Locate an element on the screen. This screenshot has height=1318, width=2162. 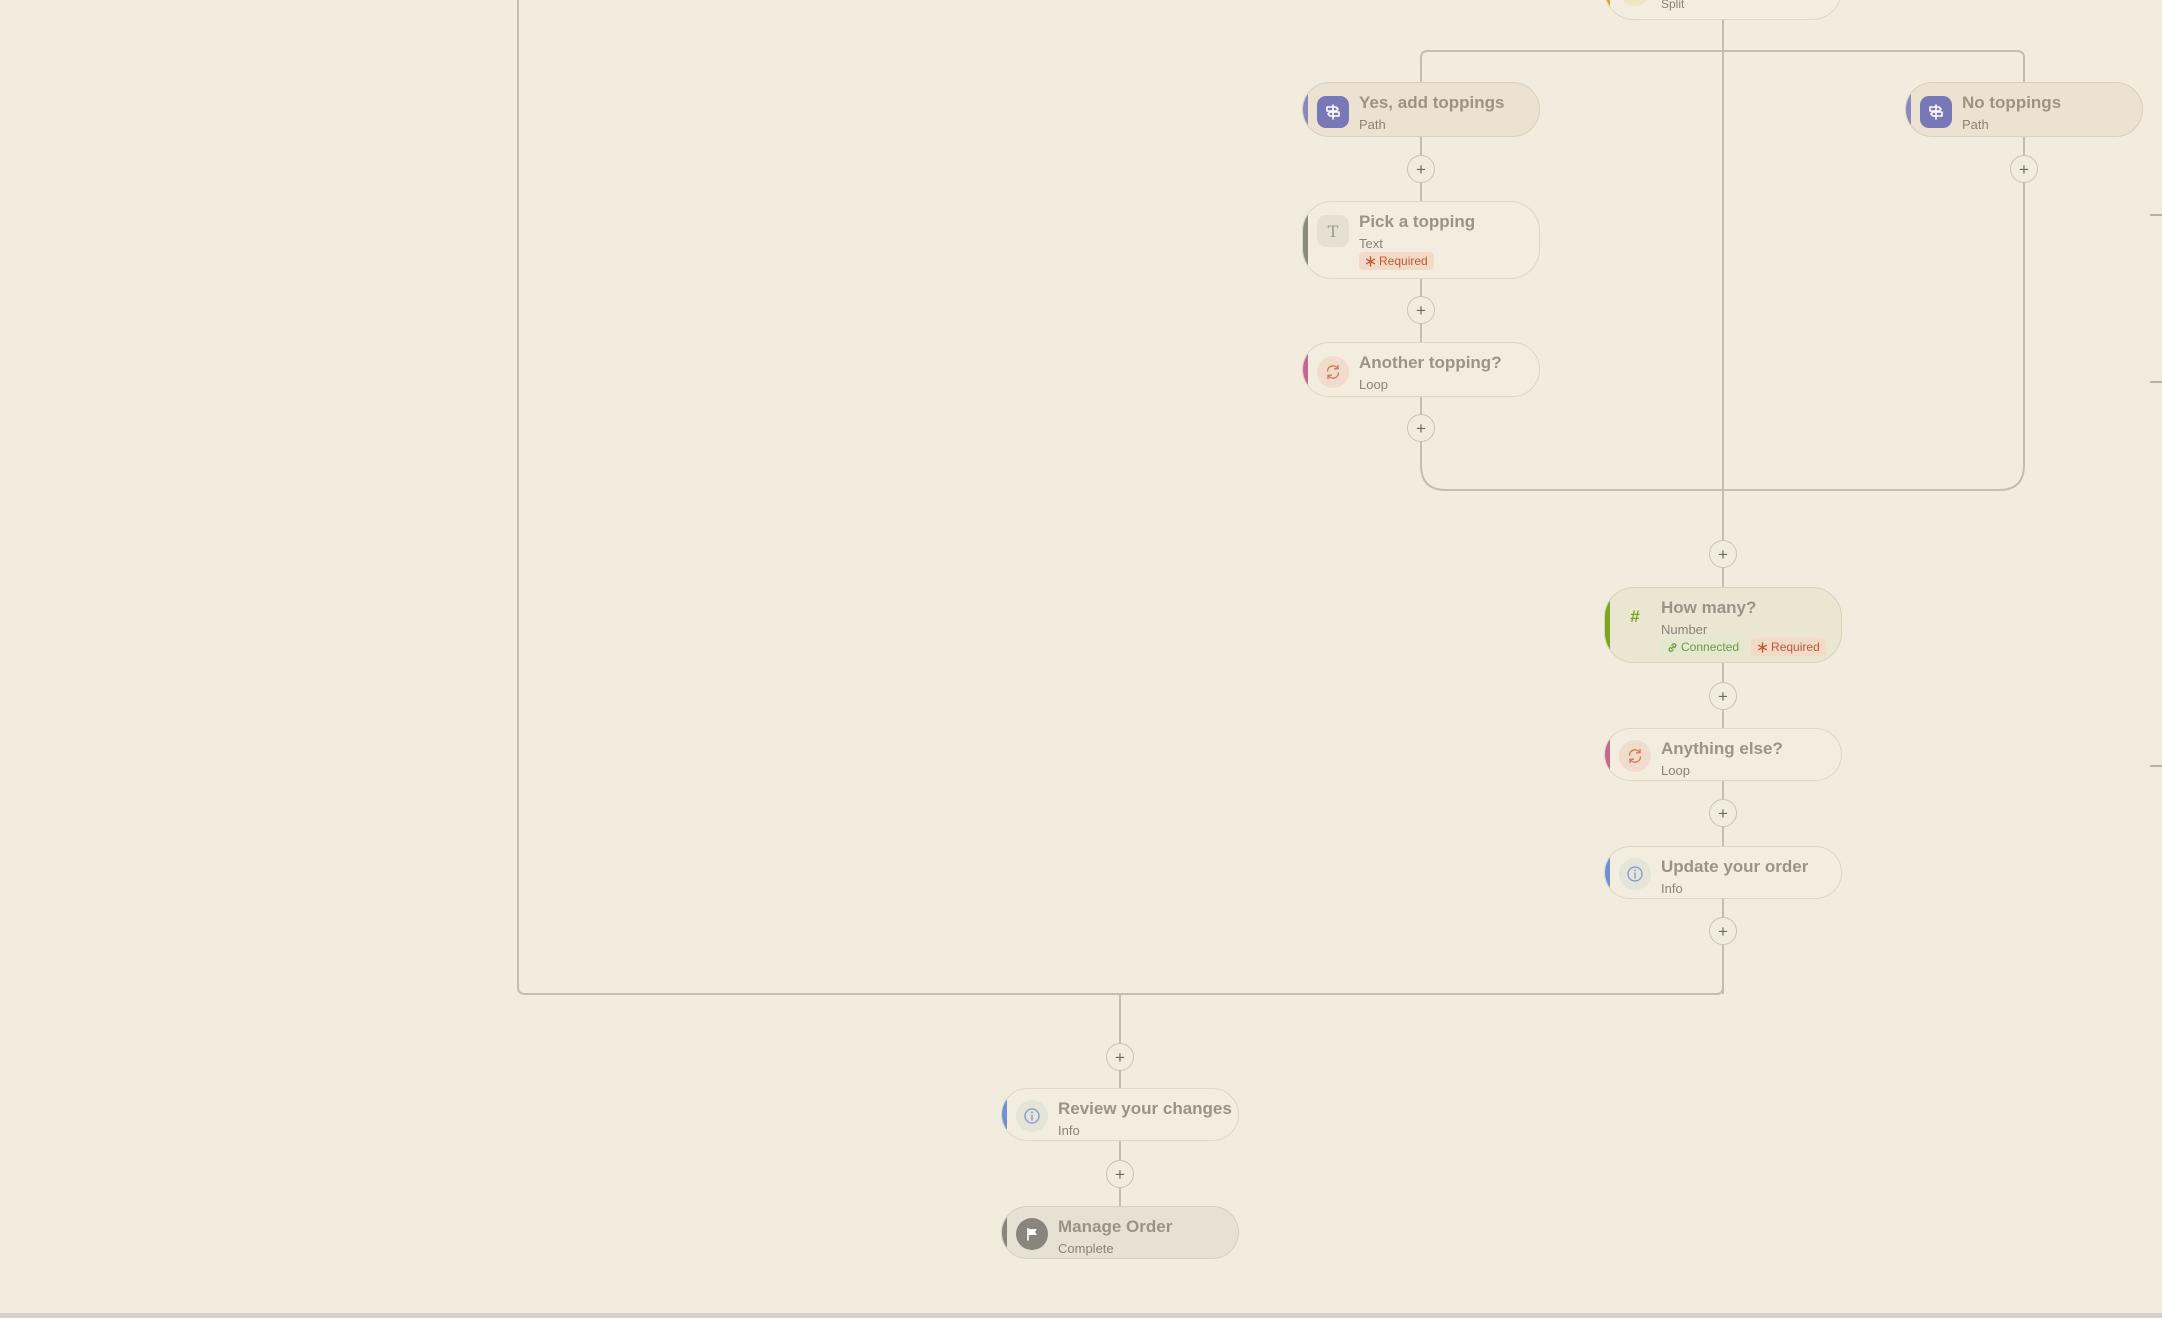
node-title: How many? is located at coordinates (1709, 607).